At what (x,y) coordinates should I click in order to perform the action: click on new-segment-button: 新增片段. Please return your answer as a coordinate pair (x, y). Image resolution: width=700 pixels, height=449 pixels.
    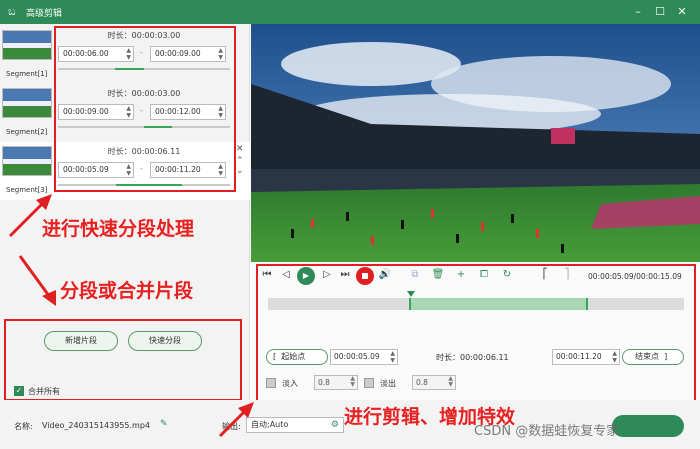
    Looking at the image, I should click on (81, 341).